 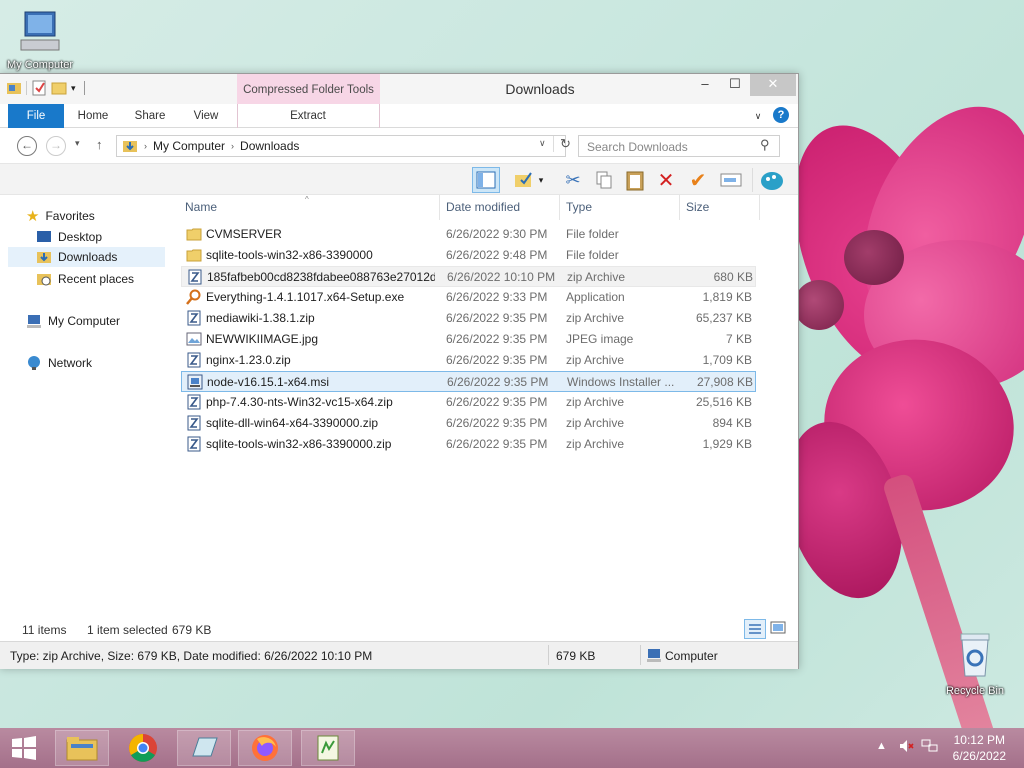 What do you see at coordinates (724, 382) in the screenshot?
I see `file-size: 27,908 KB` at bounding box center [724, 382].